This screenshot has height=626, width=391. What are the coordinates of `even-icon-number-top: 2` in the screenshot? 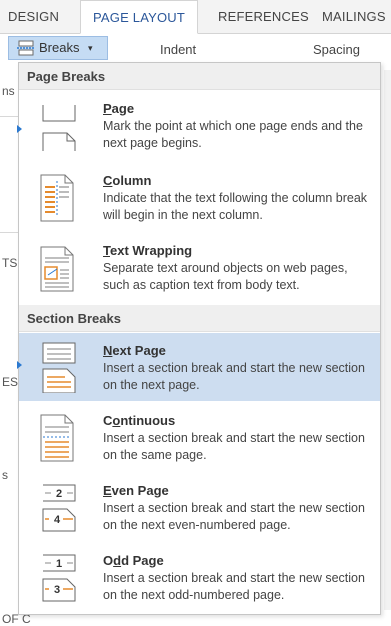 It's located at (59, 494).